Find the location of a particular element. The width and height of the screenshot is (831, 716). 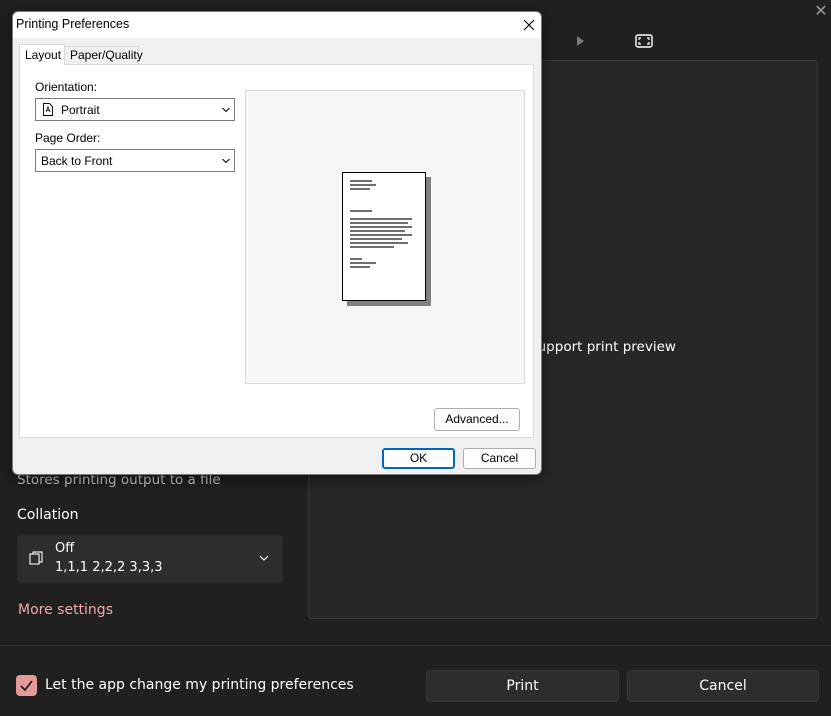

more-settings-link: More settings is located at coordinates (65, 610).